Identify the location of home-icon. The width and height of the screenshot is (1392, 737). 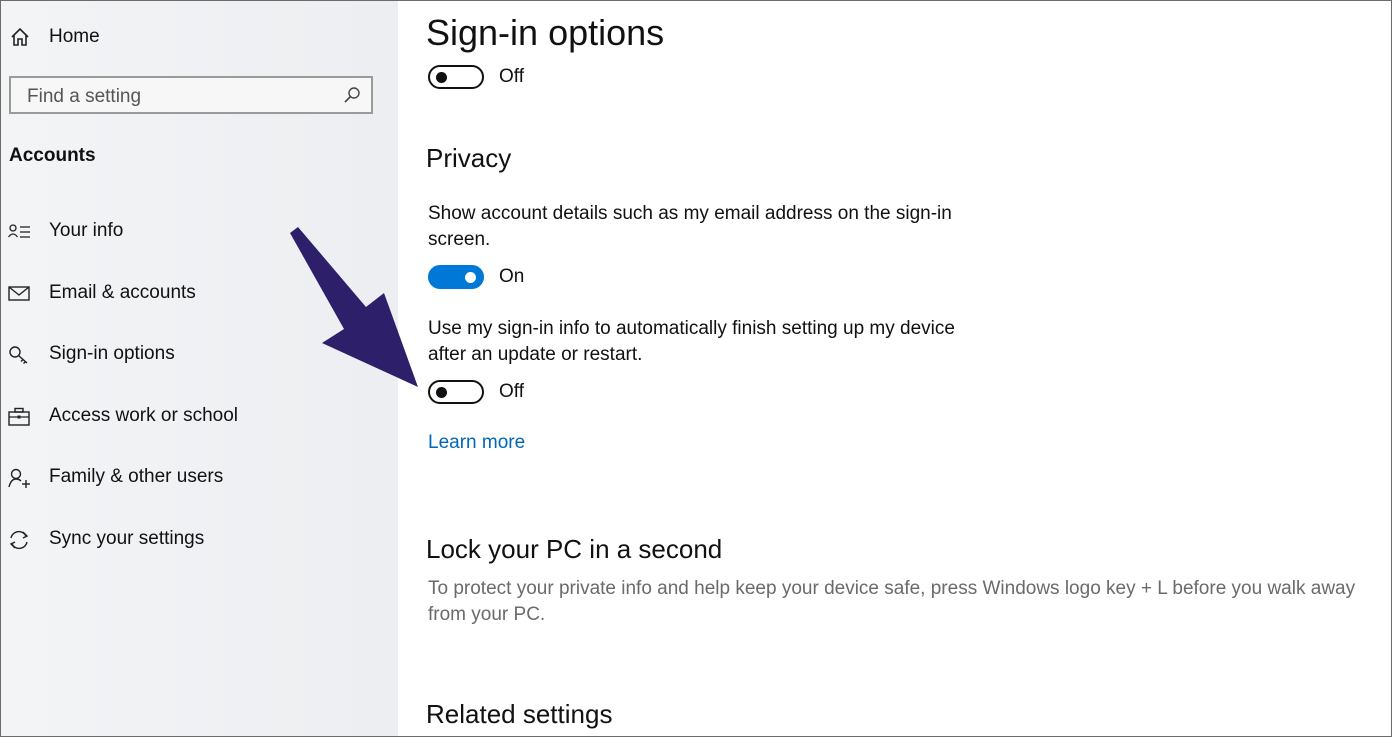
(20, 36).